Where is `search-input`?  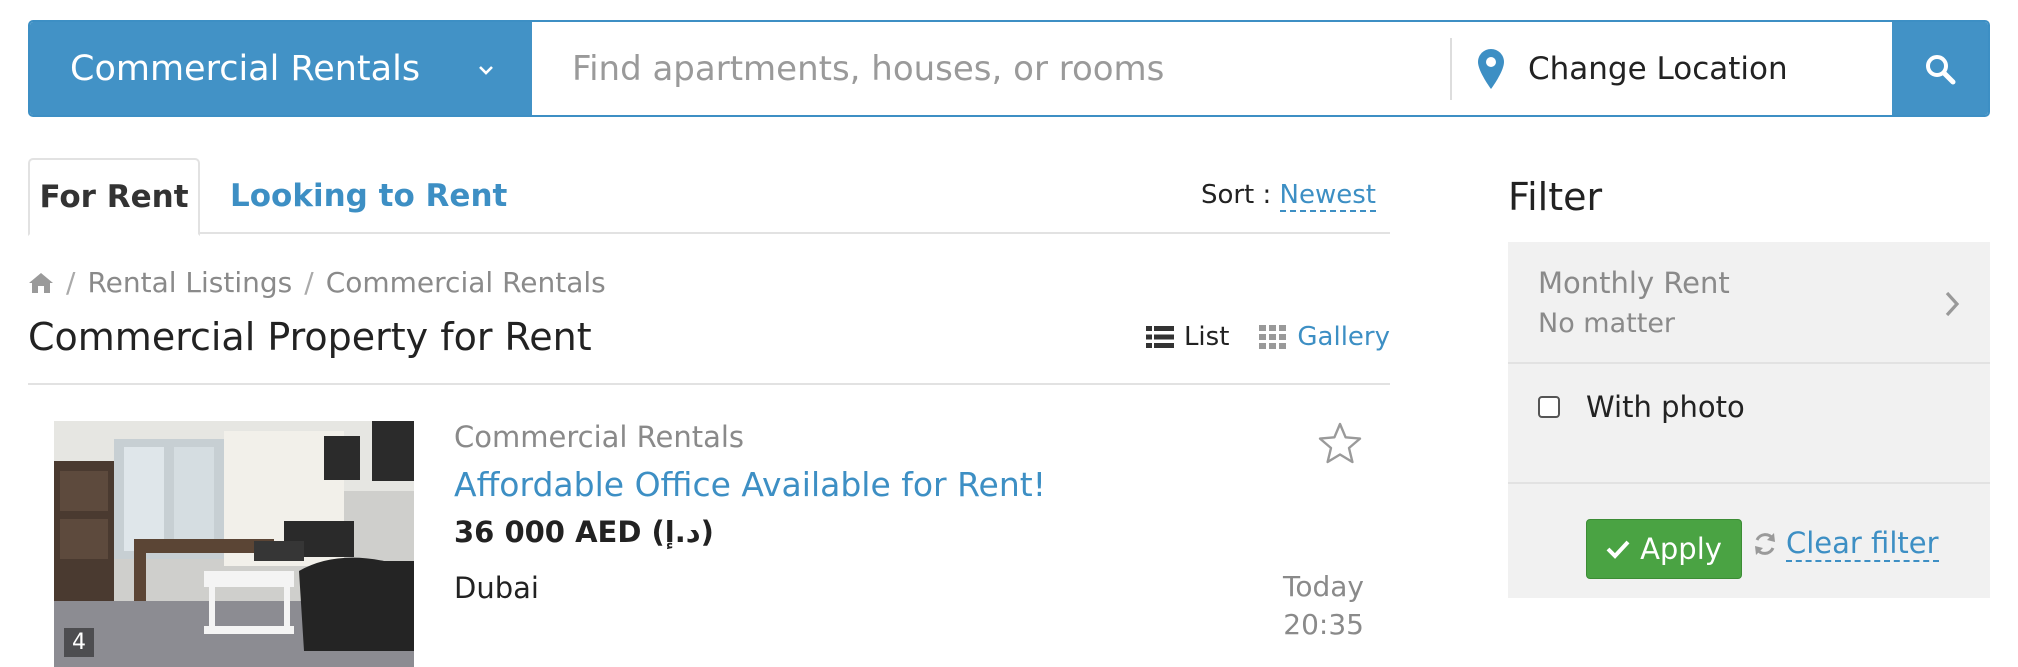
search-input is located at coordinates (991, 68).